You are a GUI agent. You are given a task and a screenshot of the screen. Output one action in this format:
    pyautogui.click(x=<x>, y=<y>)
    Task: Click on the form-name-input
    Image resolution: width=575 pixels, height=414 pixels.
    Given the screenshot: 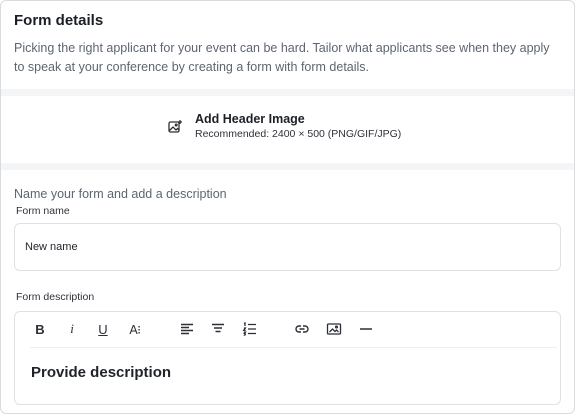 What is the action you would take?
    pyautogui.click(x=287, y=247)
    